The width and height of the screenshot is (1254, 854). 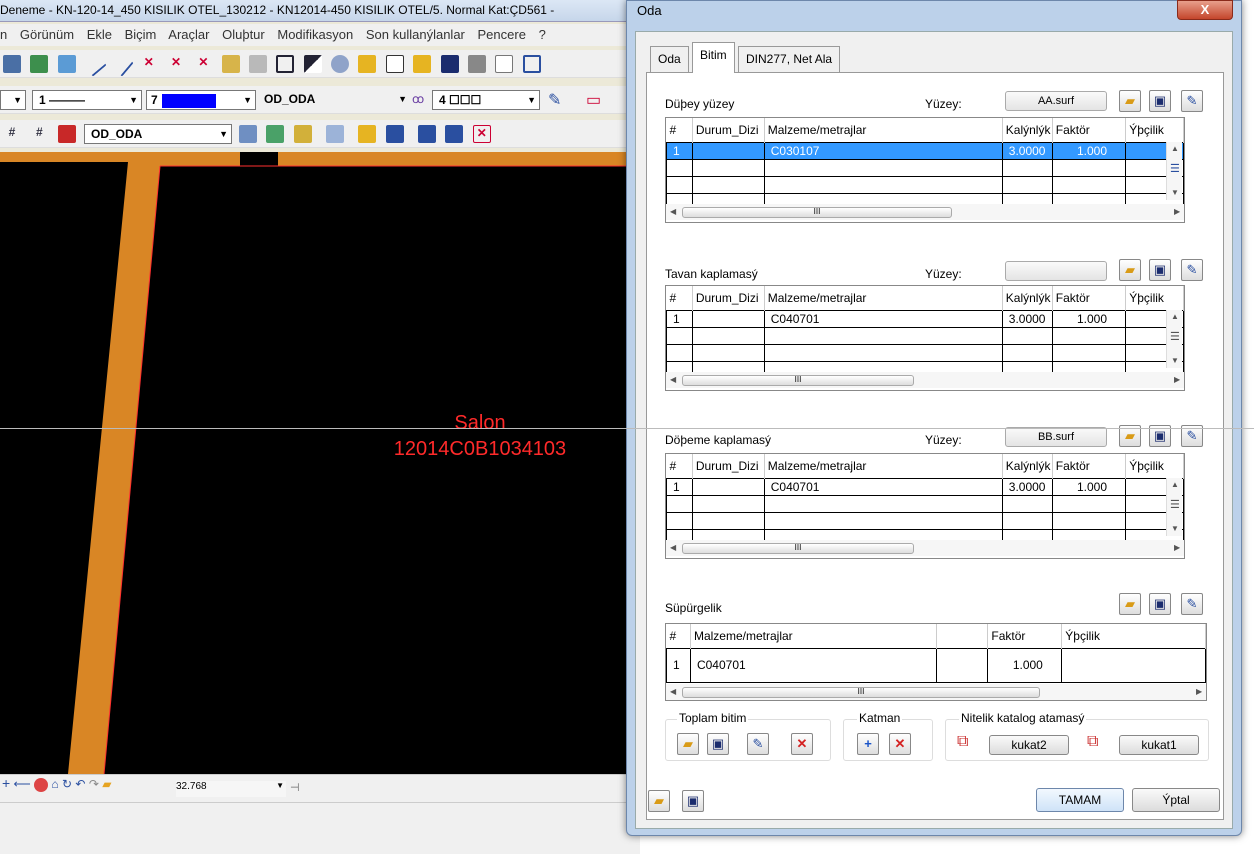 What do you see at coordinates (1130, 604) in the screenshot?
I see `open-skirting-button: ▰` at bounding box center [1130, 604].